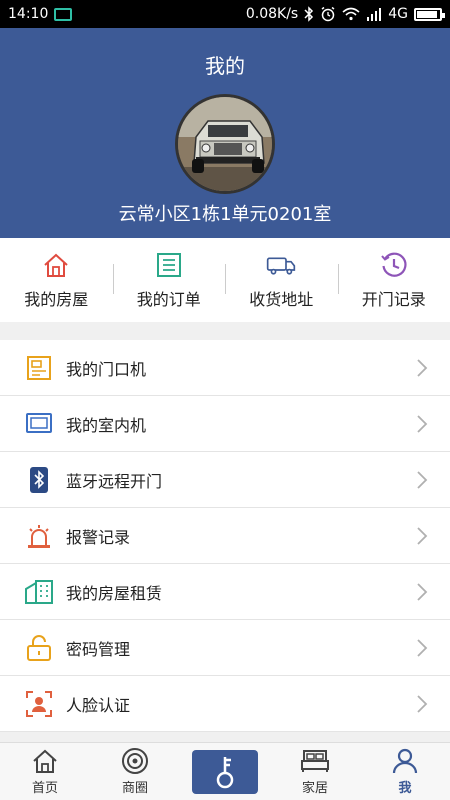 Image resolution: width=450 pixels, height=800 pixels. I want to click on delivery-truck-icon, so click(281, 265).